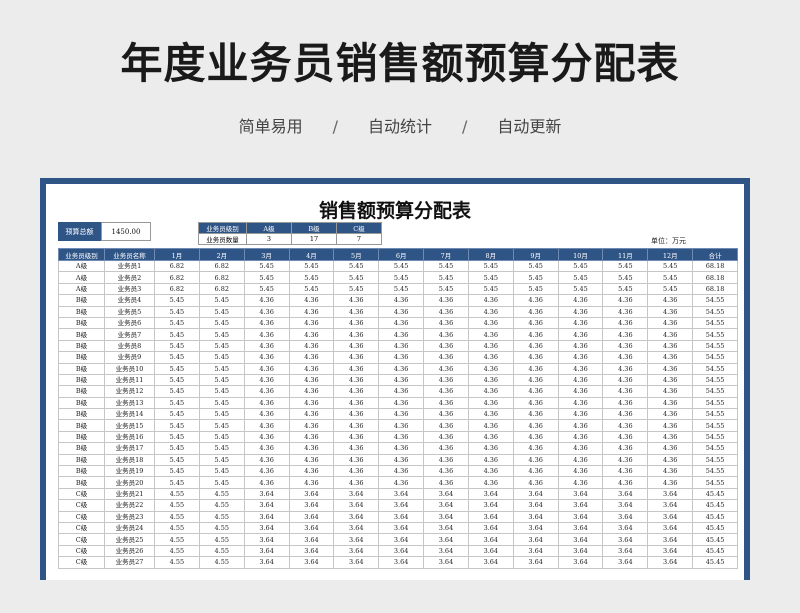 Image resolution: width=800 pixels, height=613 pixels. Describe the element at coordinates (359, 239) in the screenshot. I see `count-c: 7` at that location.